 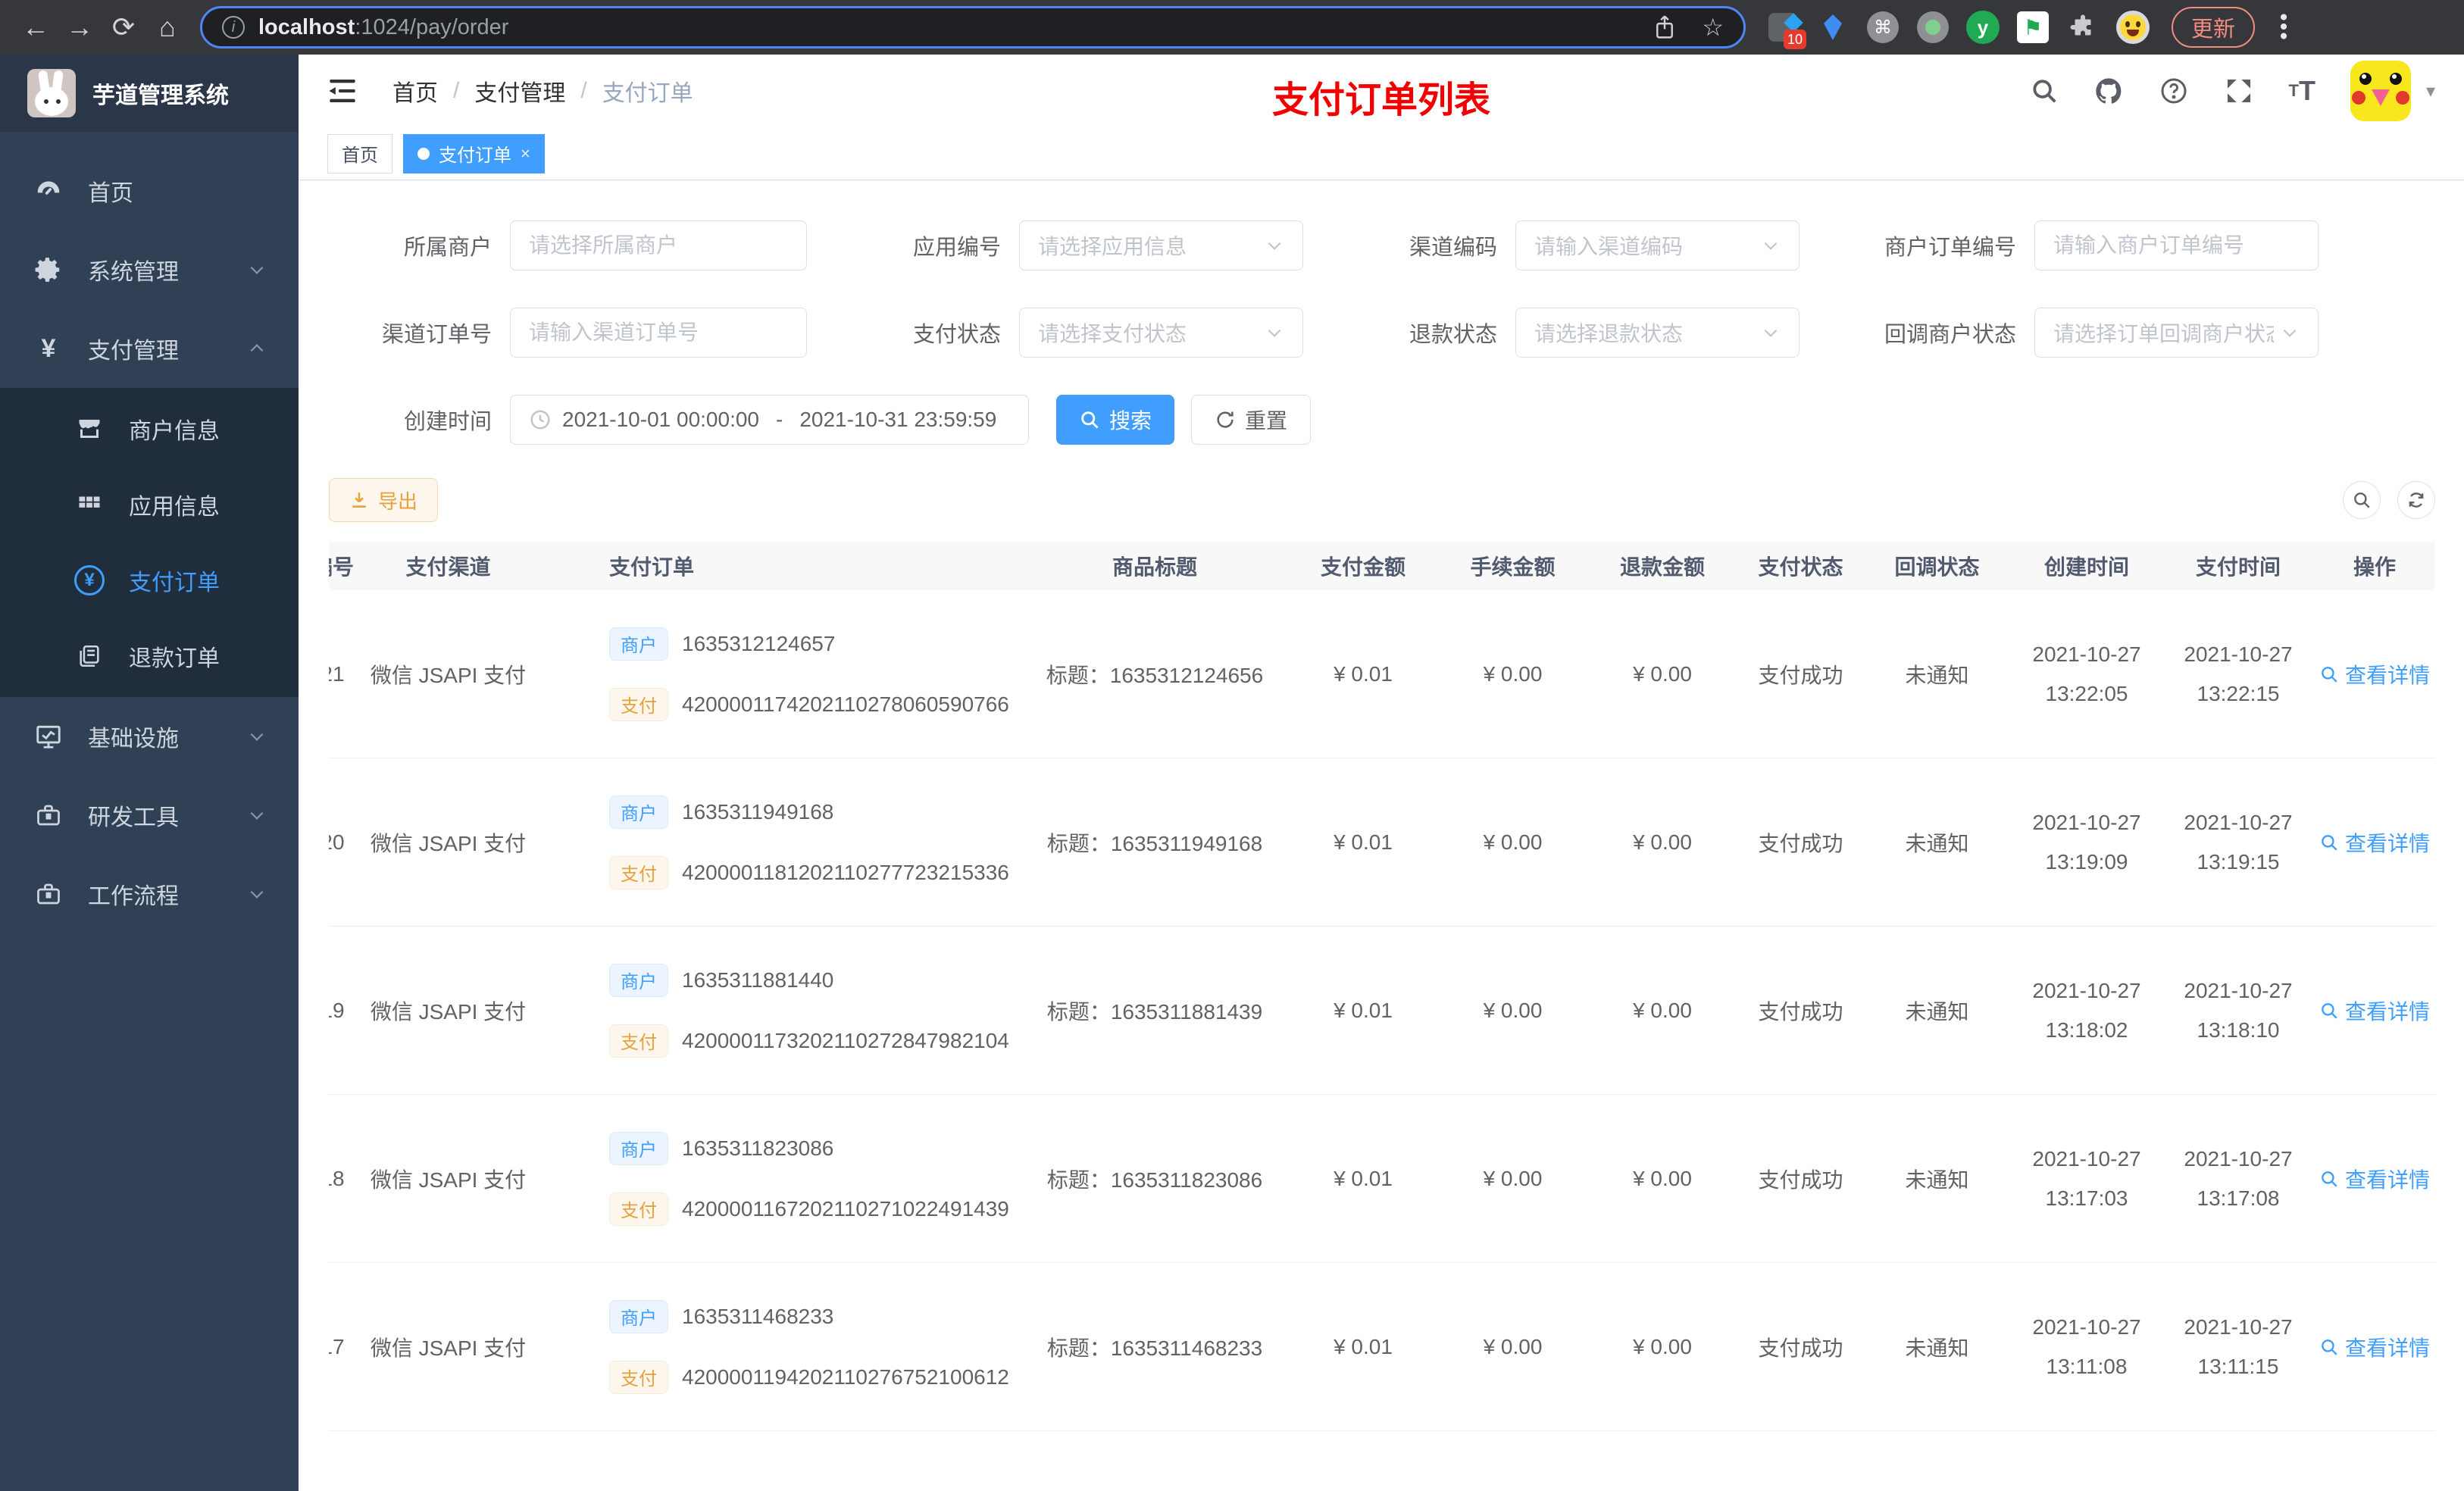 I want to click on browser-forward-button: →, so click(x=80, y=27).